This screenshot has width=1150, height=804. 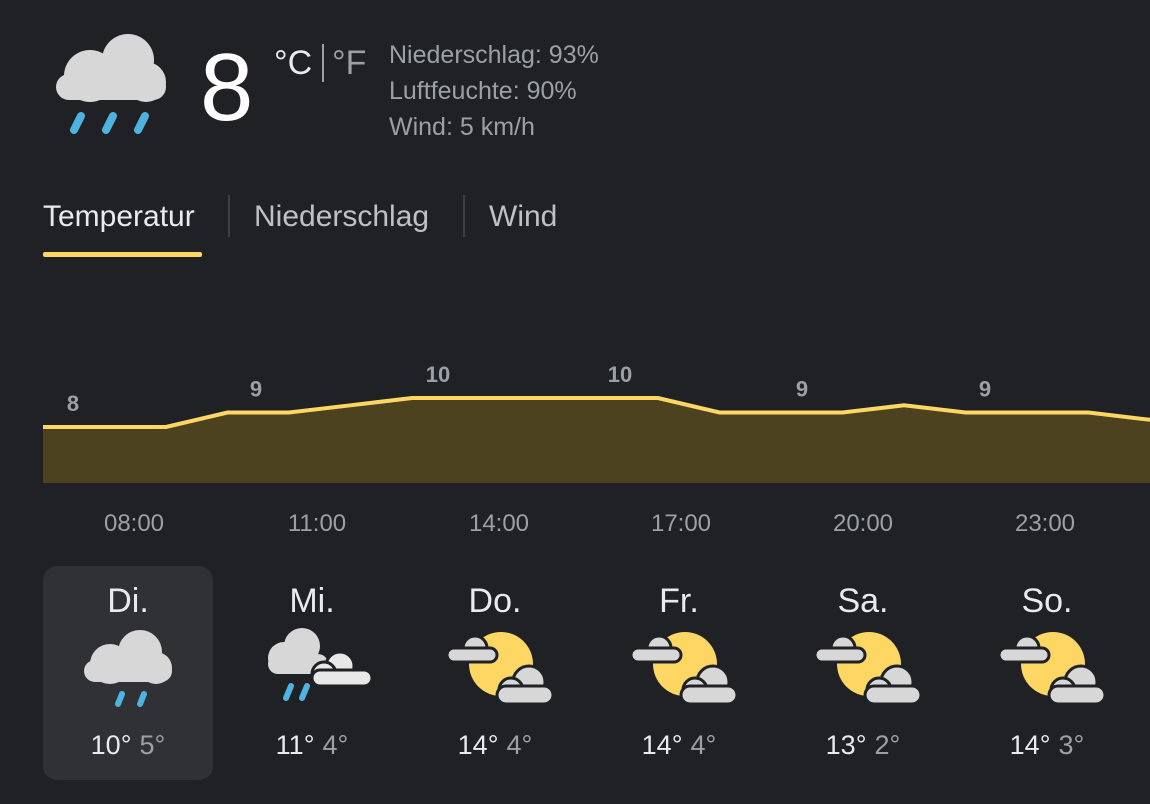 I want to click on time-label: 08:00, so click(x=134, y=523).